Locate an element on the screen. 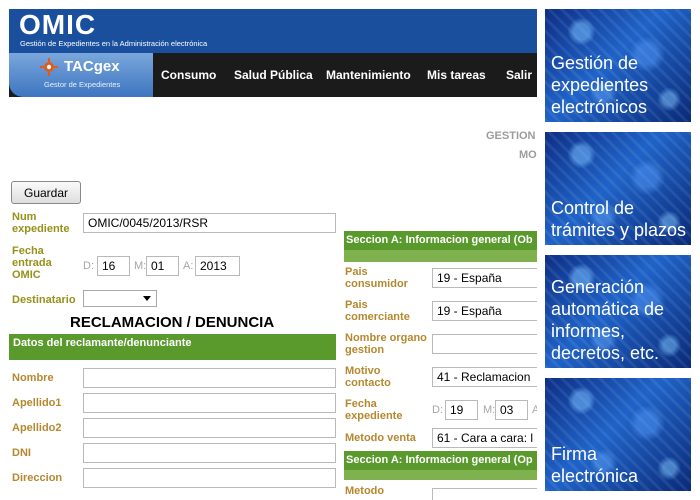 The width and height of the screenshot is (700, 500). nav-mis-tareas: Mis tareas is located at coordinates (456, 75).